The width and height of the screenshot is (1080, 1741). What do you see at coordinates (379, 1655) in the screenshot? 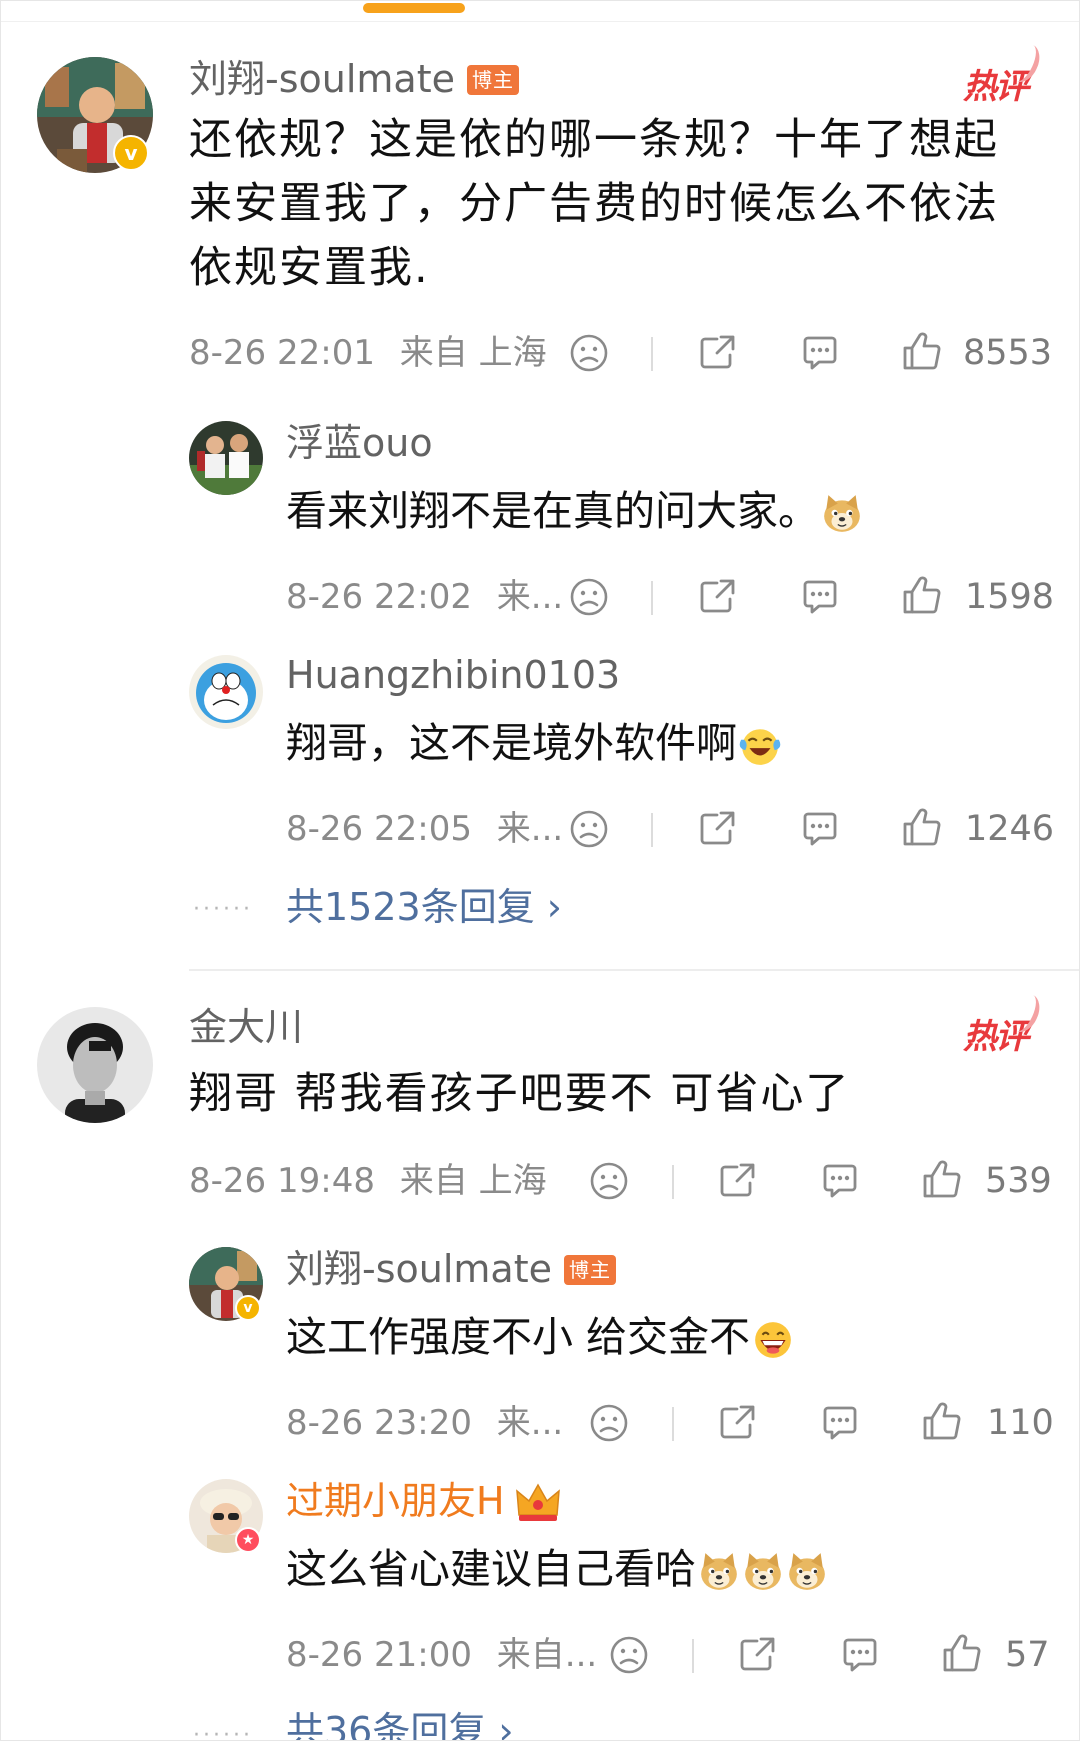
I see `timestamp: 8-26 21:00` at bounding box center [379, 1655].